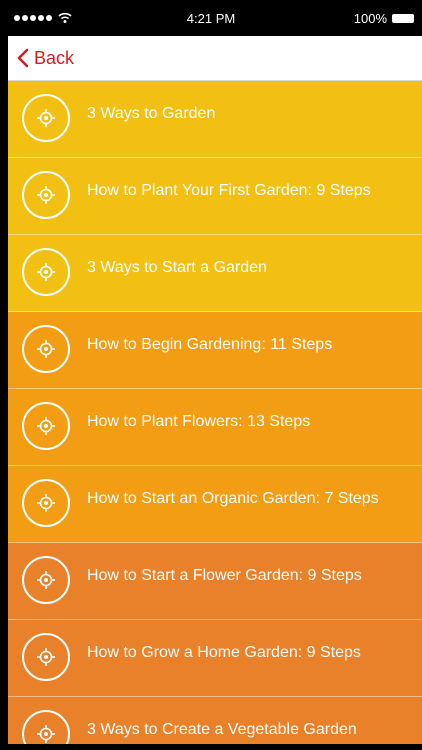 The image size is (422, 750). I want to click on item-title: How to Begin Gardening: 11 Steps, so click(251, 350).